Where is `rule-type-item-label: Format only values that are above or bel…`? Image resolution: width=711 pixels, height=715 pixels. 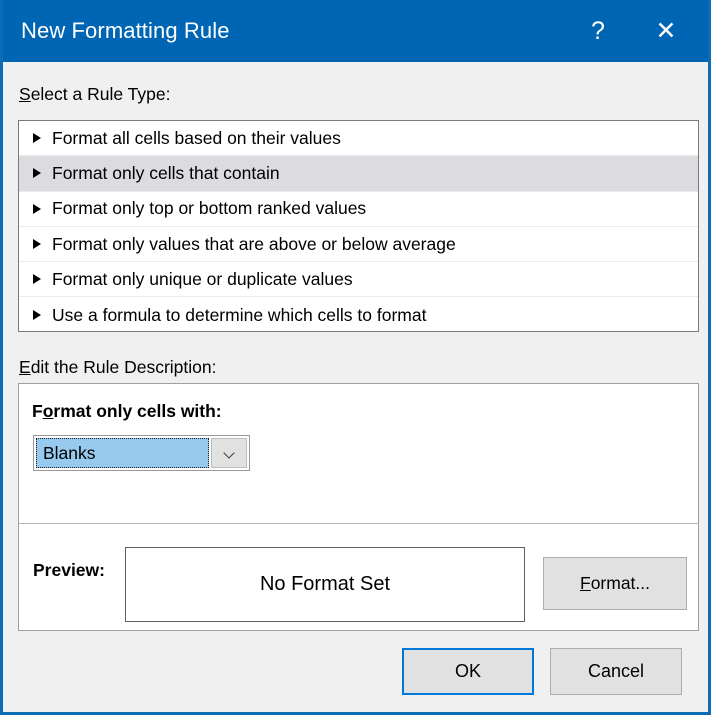
rule-type-item-label: Format only values that are above or bel… is located at coordinates (254, 243).